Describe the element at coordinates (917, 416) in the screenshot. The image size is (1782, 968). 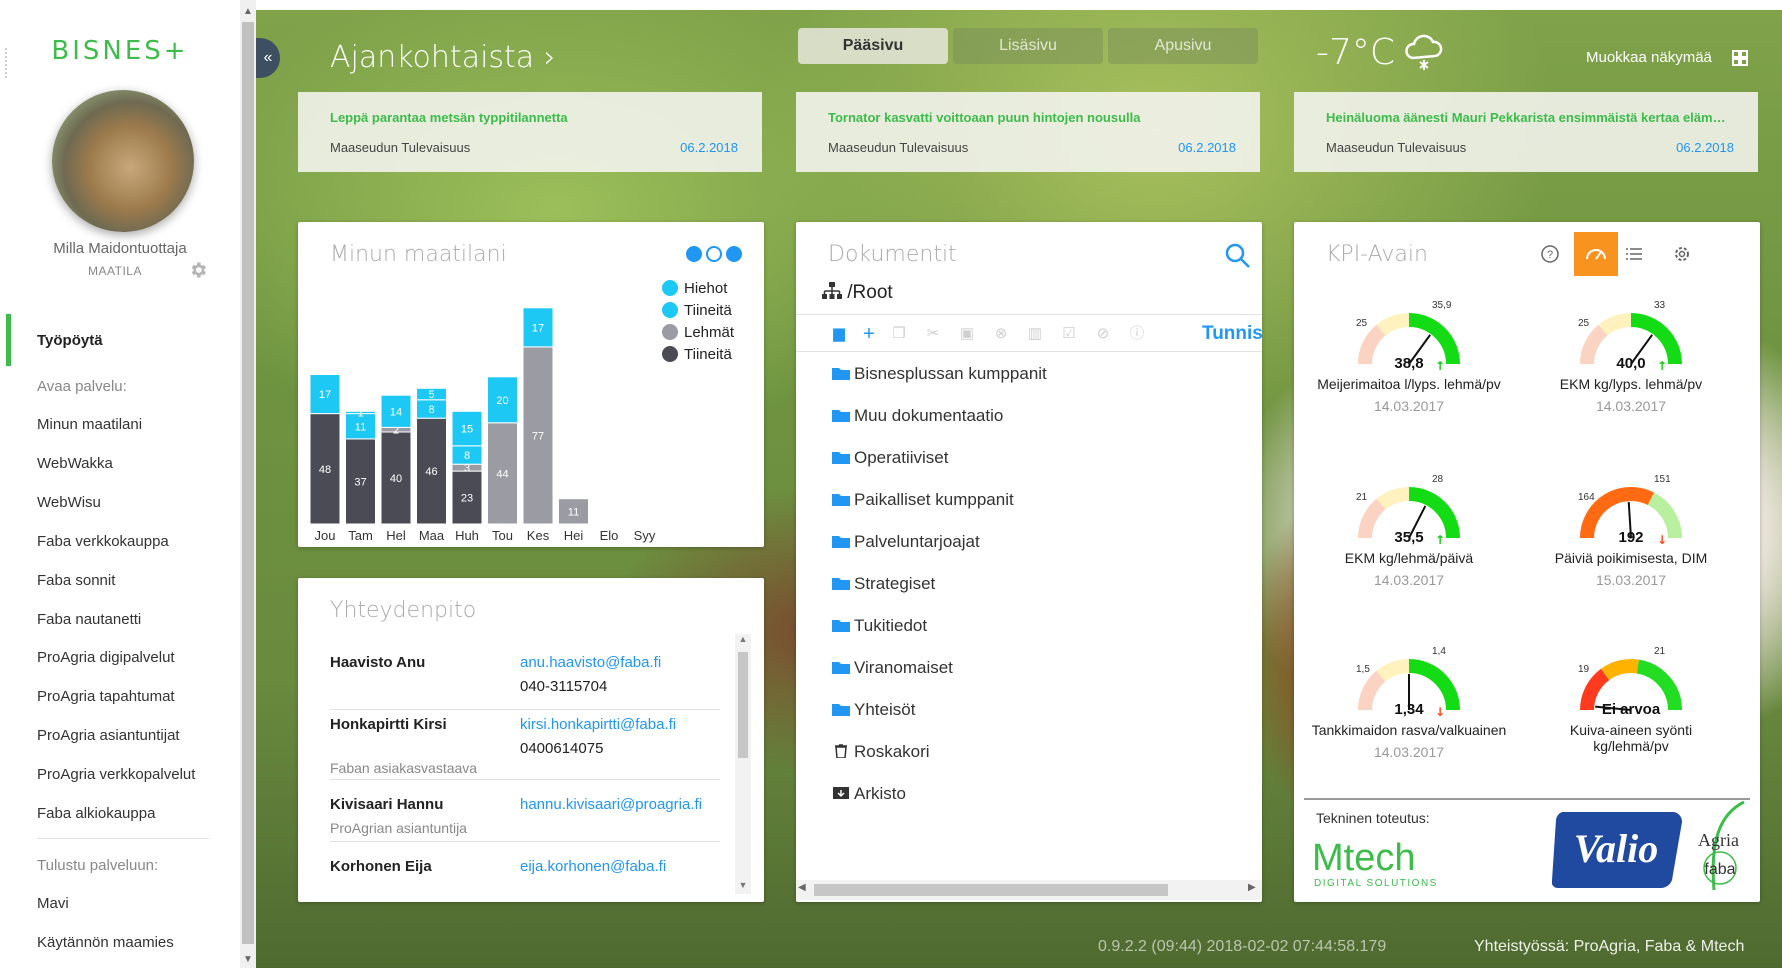
I see `folder-item: Muu dokumentaatio` at that location.